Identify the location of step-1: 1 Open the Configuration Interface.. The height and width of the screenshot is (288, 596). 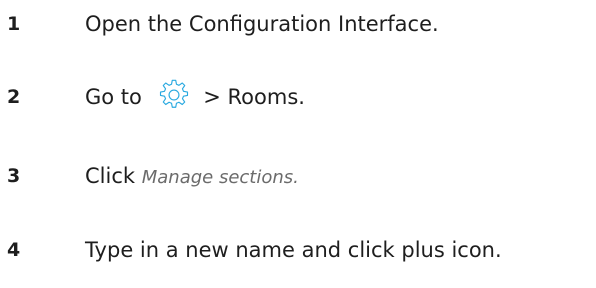
(298, 24).